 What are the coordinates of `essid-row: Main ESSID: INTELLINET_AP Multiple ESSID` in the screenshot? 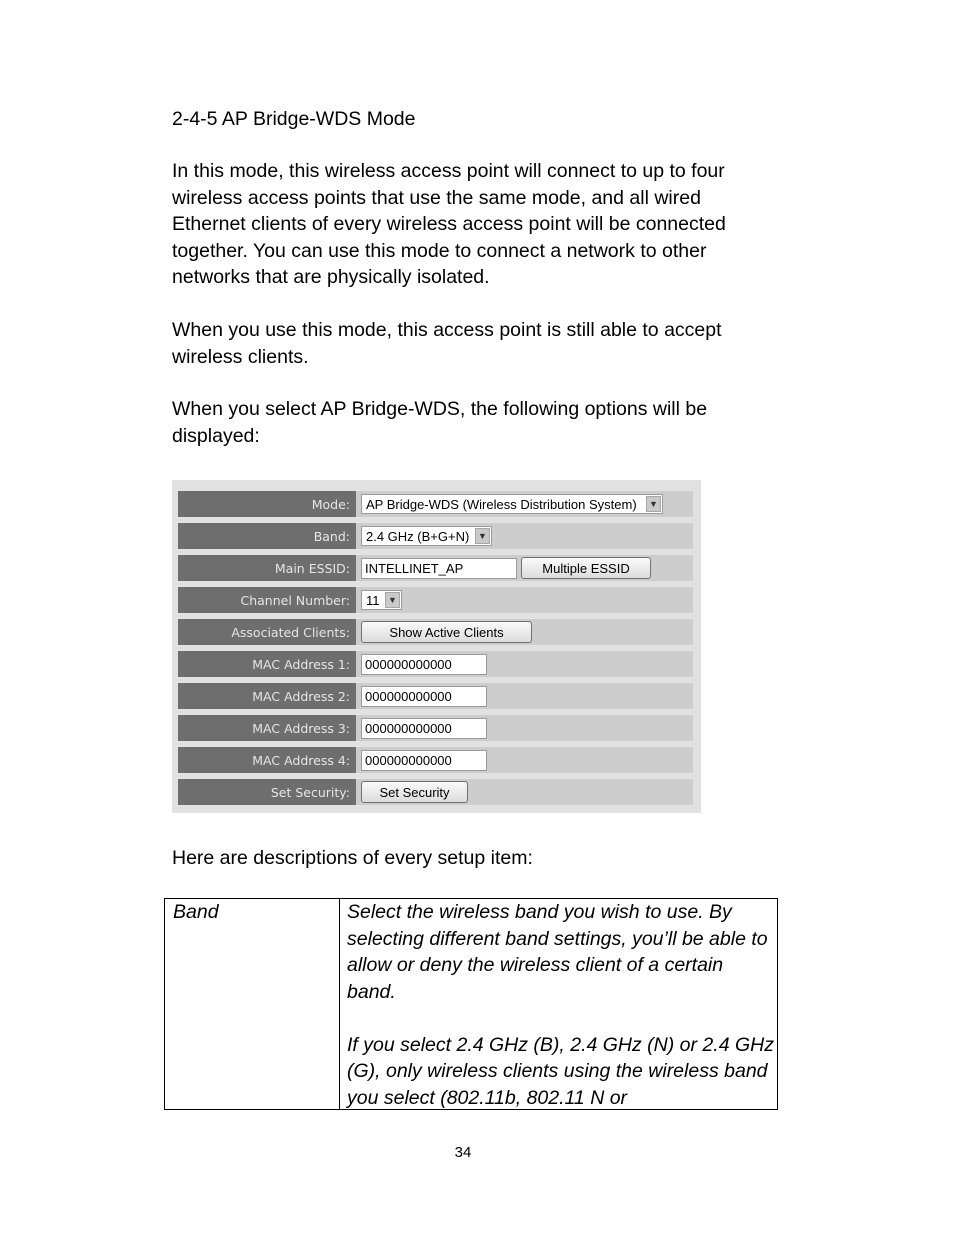 It's located at (435, 568).